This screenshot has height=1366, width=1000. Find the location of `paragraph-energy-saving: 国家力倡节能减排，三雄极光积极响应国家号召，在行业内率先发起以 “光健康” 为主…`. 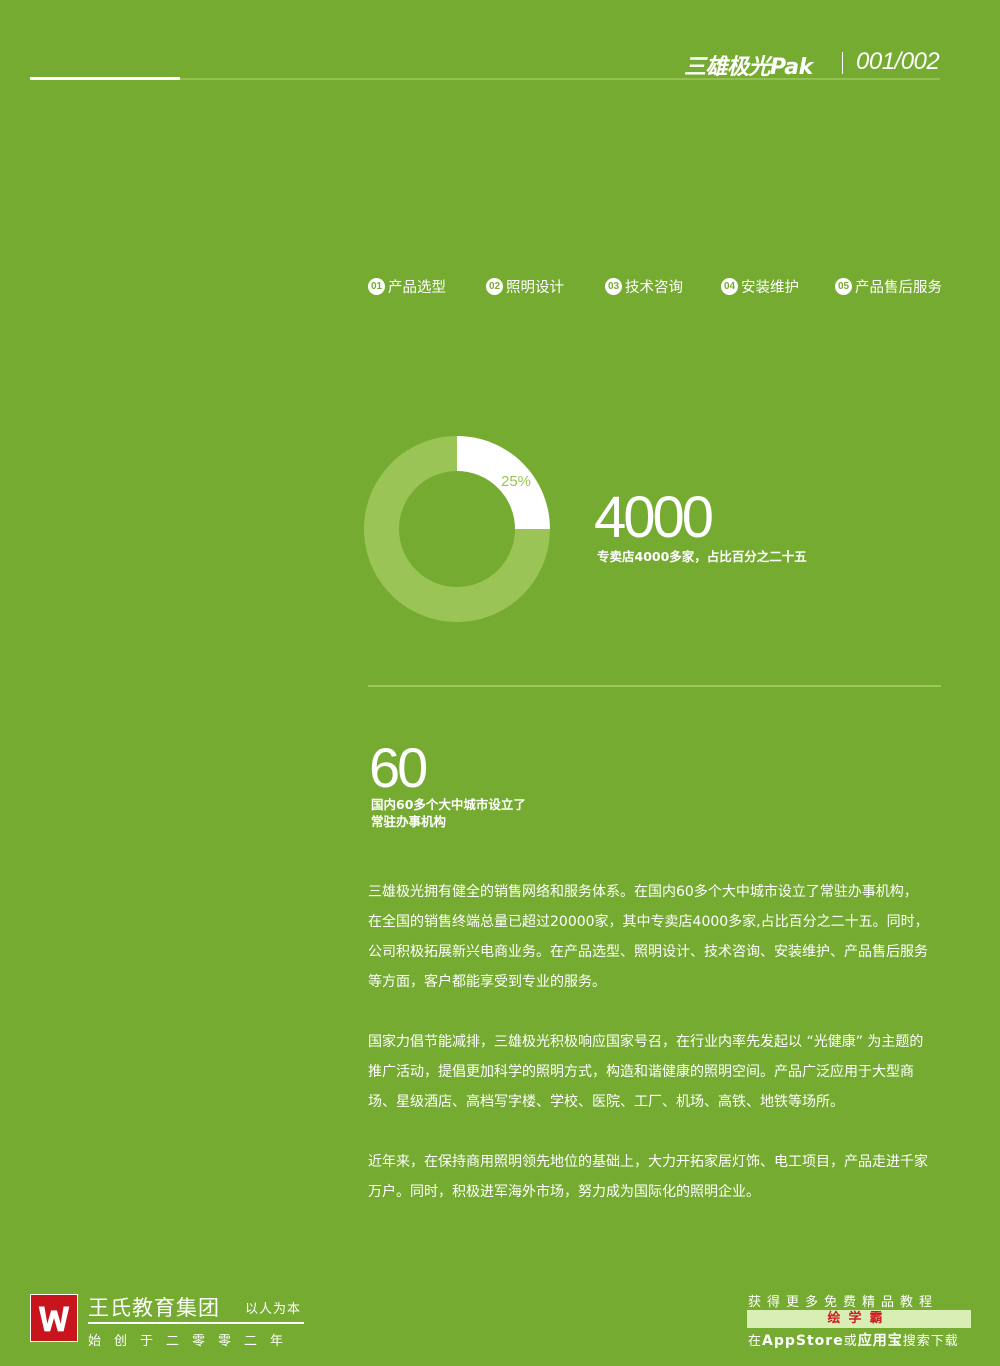

paragraph-energy-saving: 国家力倡节能减排，三雄极光积极响应国家号召，在行业内率先发起以 “光健康” 为主… is located at coordinates (646, 1072).